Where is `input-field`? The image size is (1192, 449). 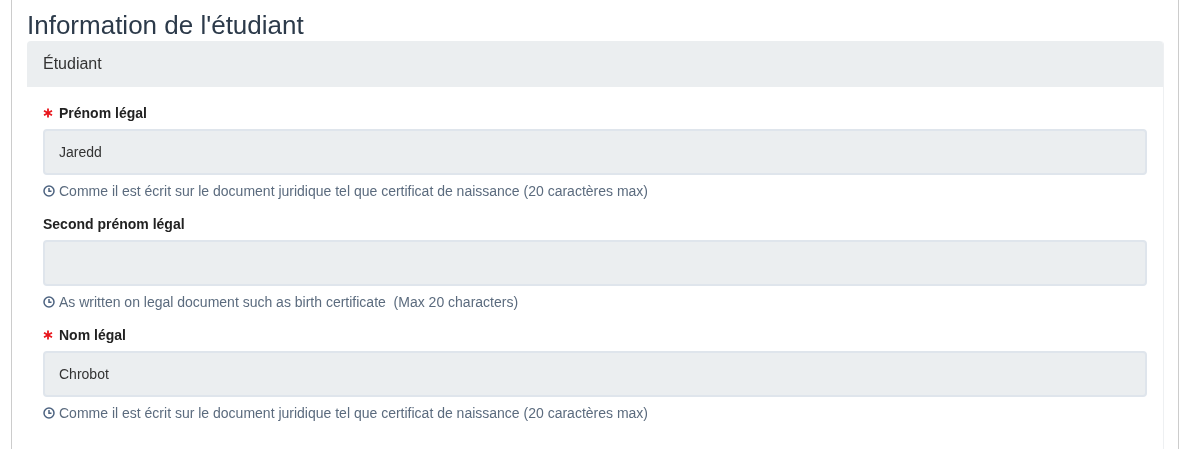
input-field is located at coordinates (595, 263).